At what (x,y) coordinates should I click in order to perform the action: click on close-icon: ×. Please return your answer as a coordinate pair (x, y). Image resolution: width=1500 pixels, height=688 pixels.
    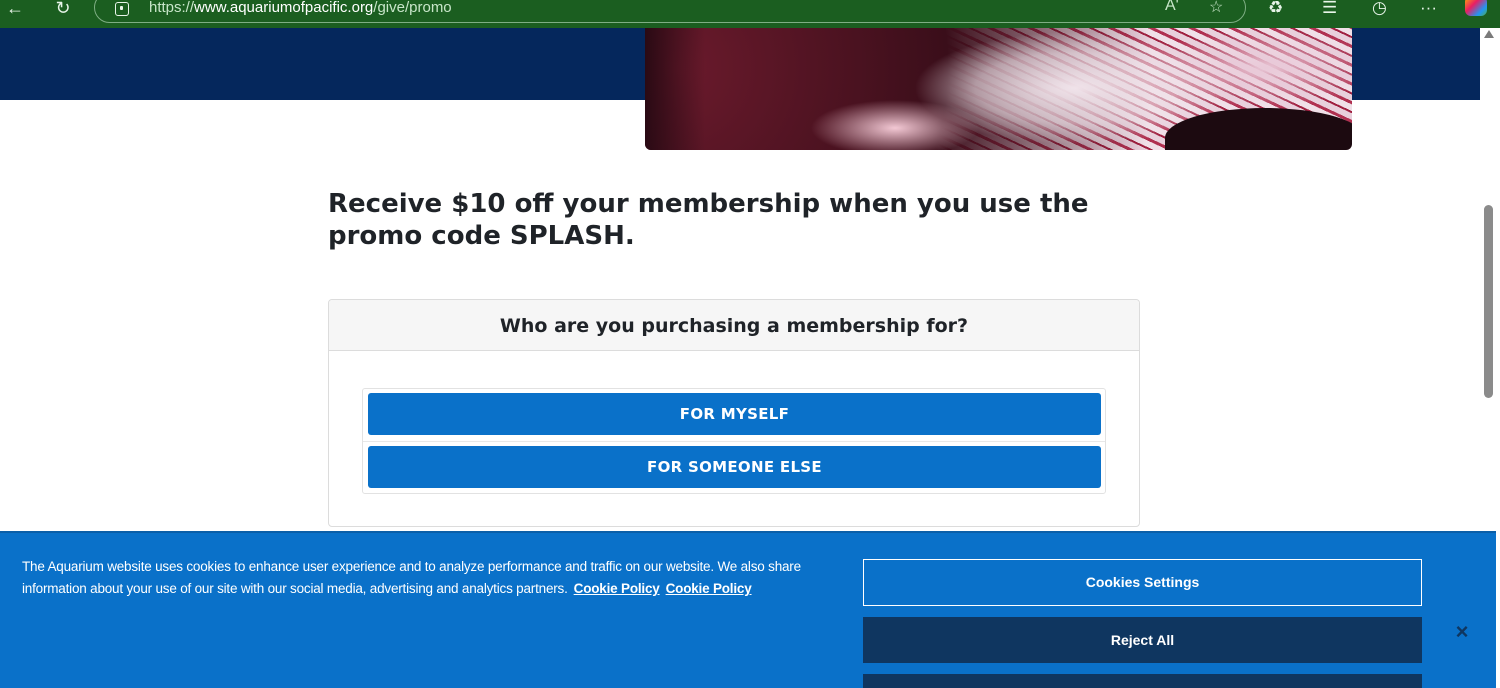
    Looking at the image, I should click on (1462, 632).